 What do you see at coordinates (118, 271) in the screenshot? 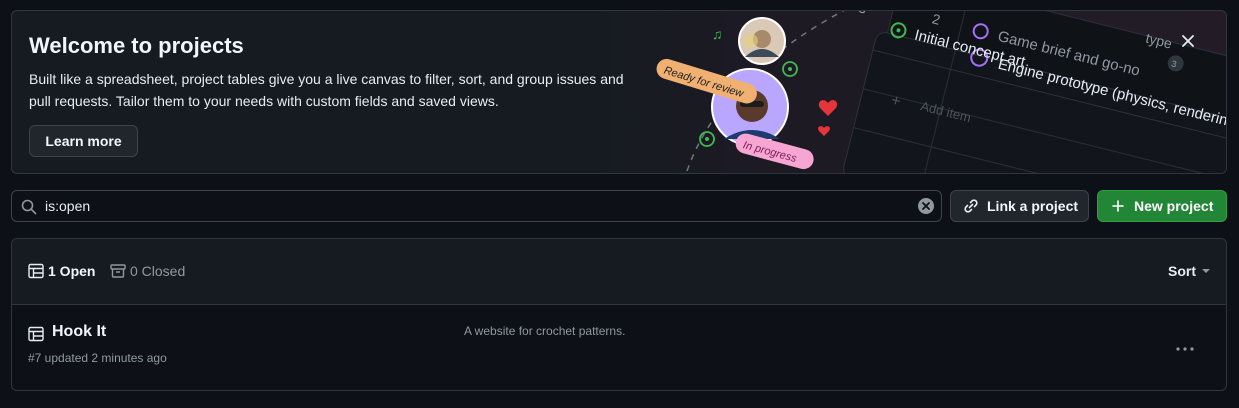
I see `archive-icon` at bounding box center [118, 271].